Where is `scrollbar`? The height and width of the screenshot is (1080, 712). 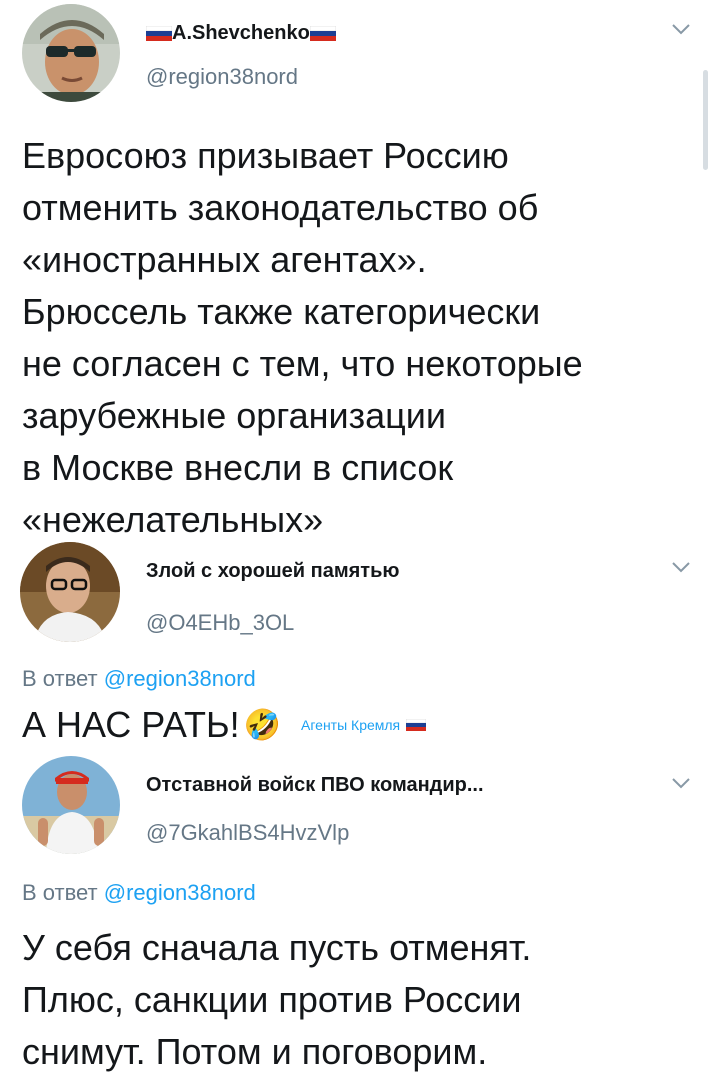
scrollbar is located at coordinates (705, 120).